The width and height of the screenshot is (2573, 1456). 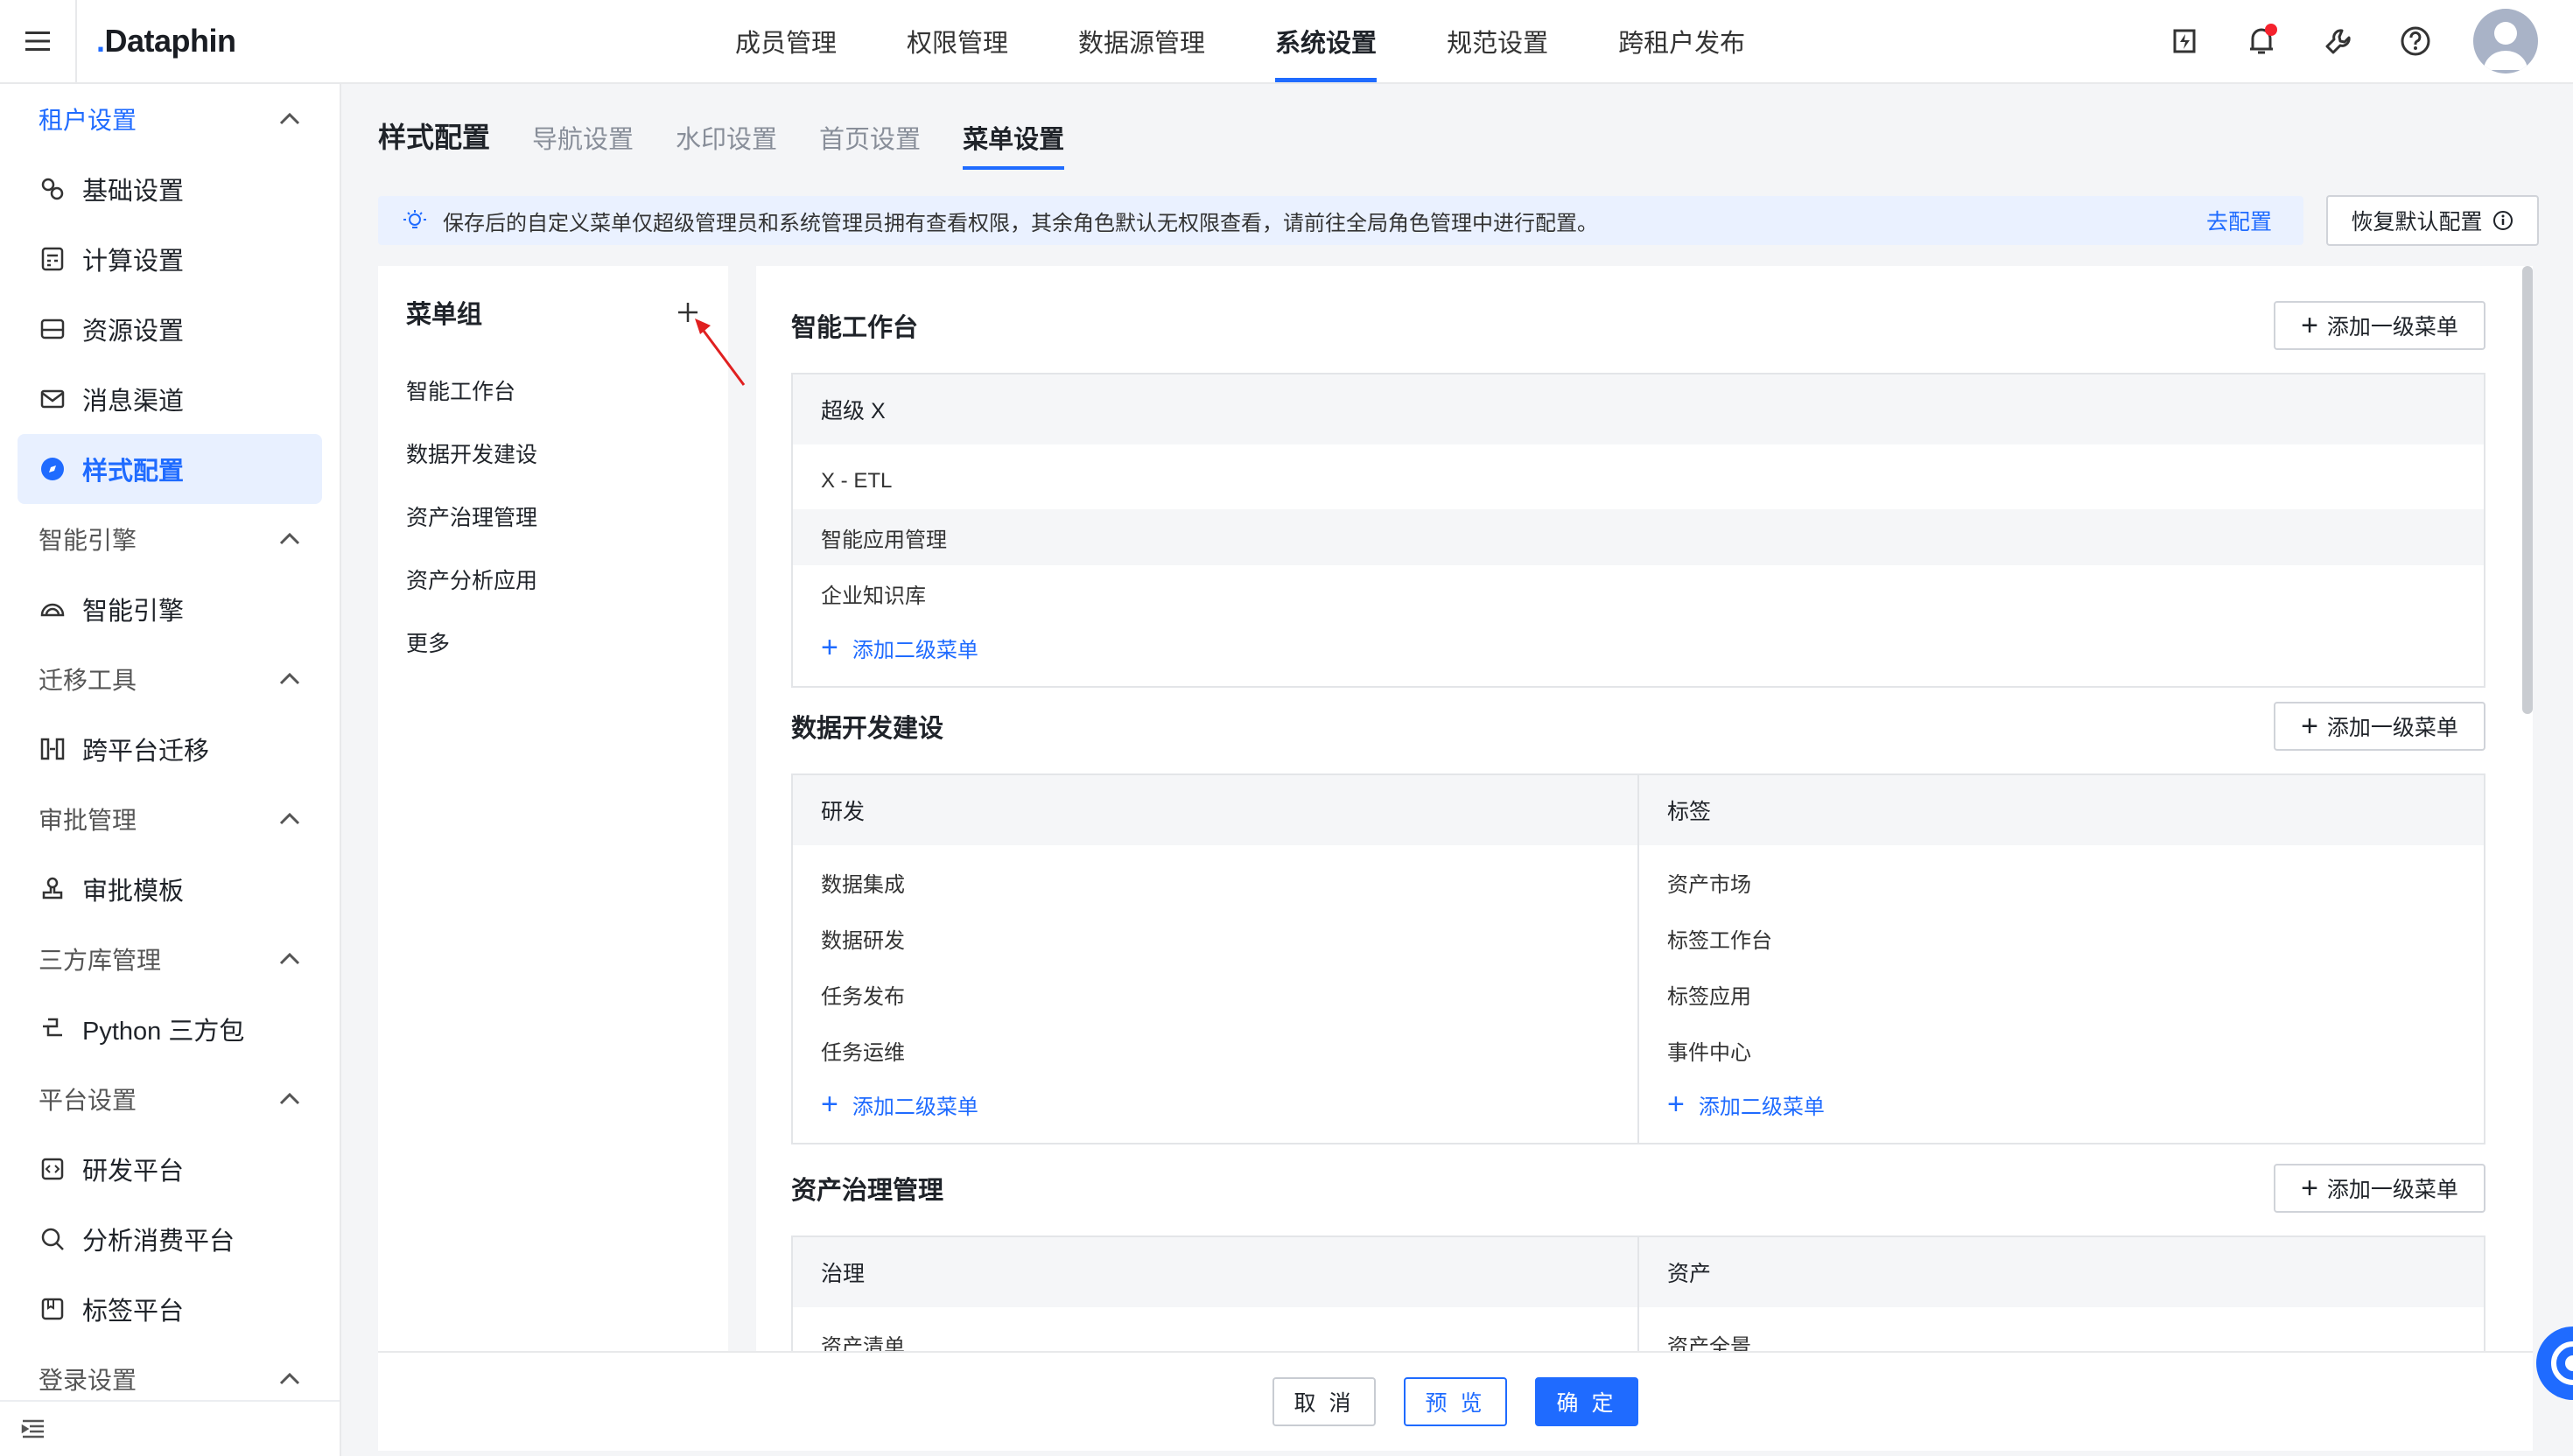 I want to click on sidebar-group-tenant: 租户设置, so click(x=170, y=119).